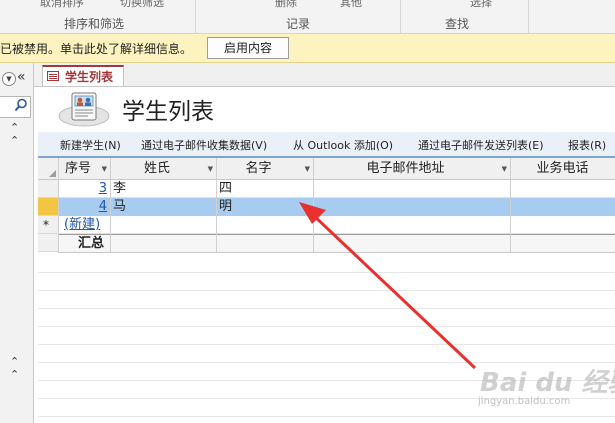 The height and width of the screenshot is (423, 615). I want to click on new-record-row: (新建), so click(336, 225).